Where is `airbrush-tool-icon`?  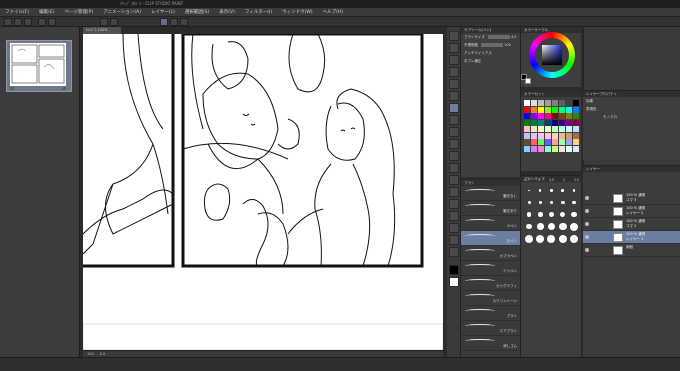 airbrush-tool-icon is located at coordinates (454, 144).